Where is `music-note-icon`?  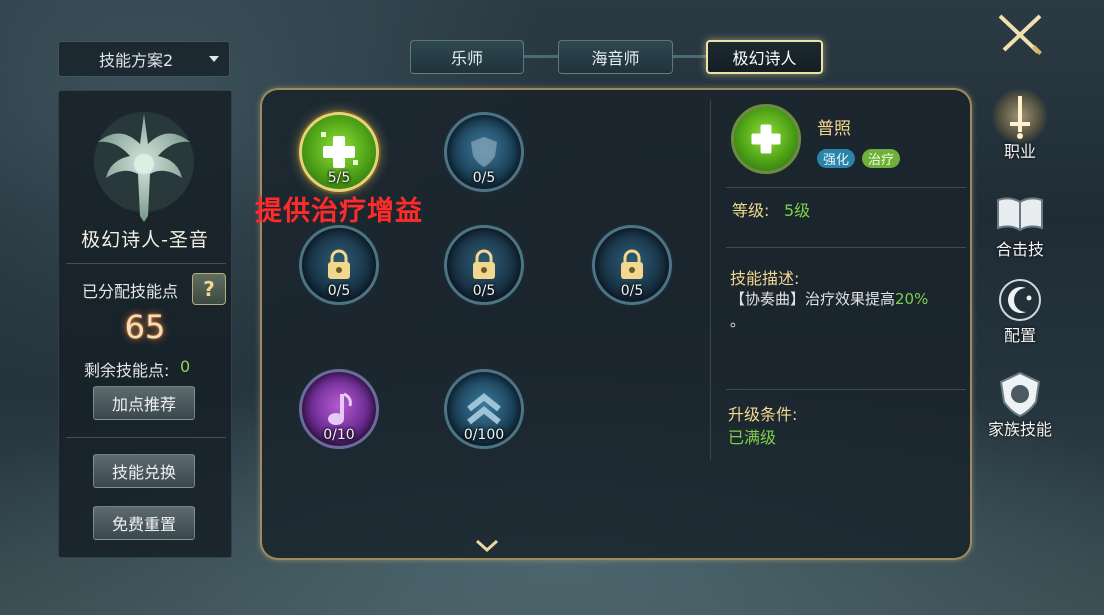
music-note-icon is located at coordinates (340, 408).